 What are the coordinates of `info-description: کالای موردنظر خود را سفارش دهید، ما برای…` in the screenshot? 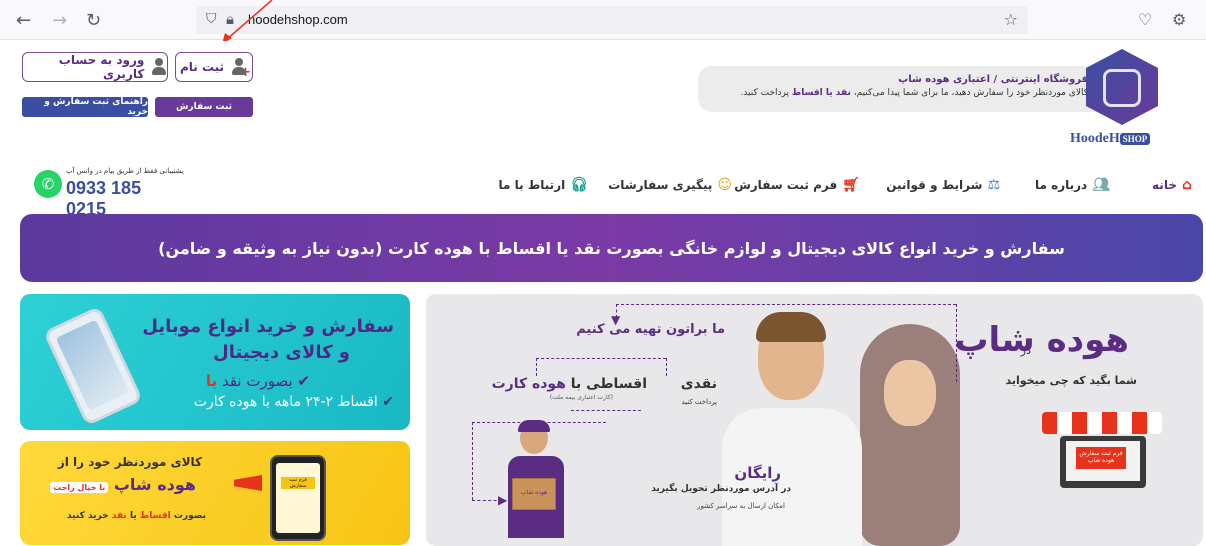 It's located at (893, 93).